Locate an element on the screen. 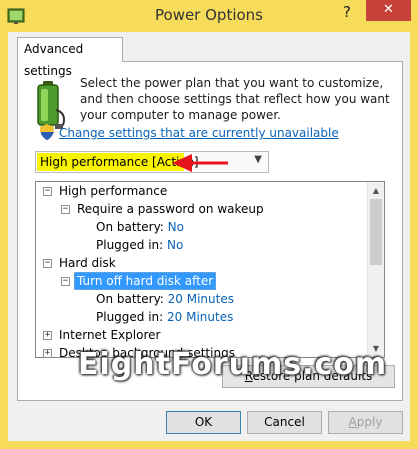  tree-item-disk-battery: On battery: 20 Minutes is located at coordinates (165, 299).